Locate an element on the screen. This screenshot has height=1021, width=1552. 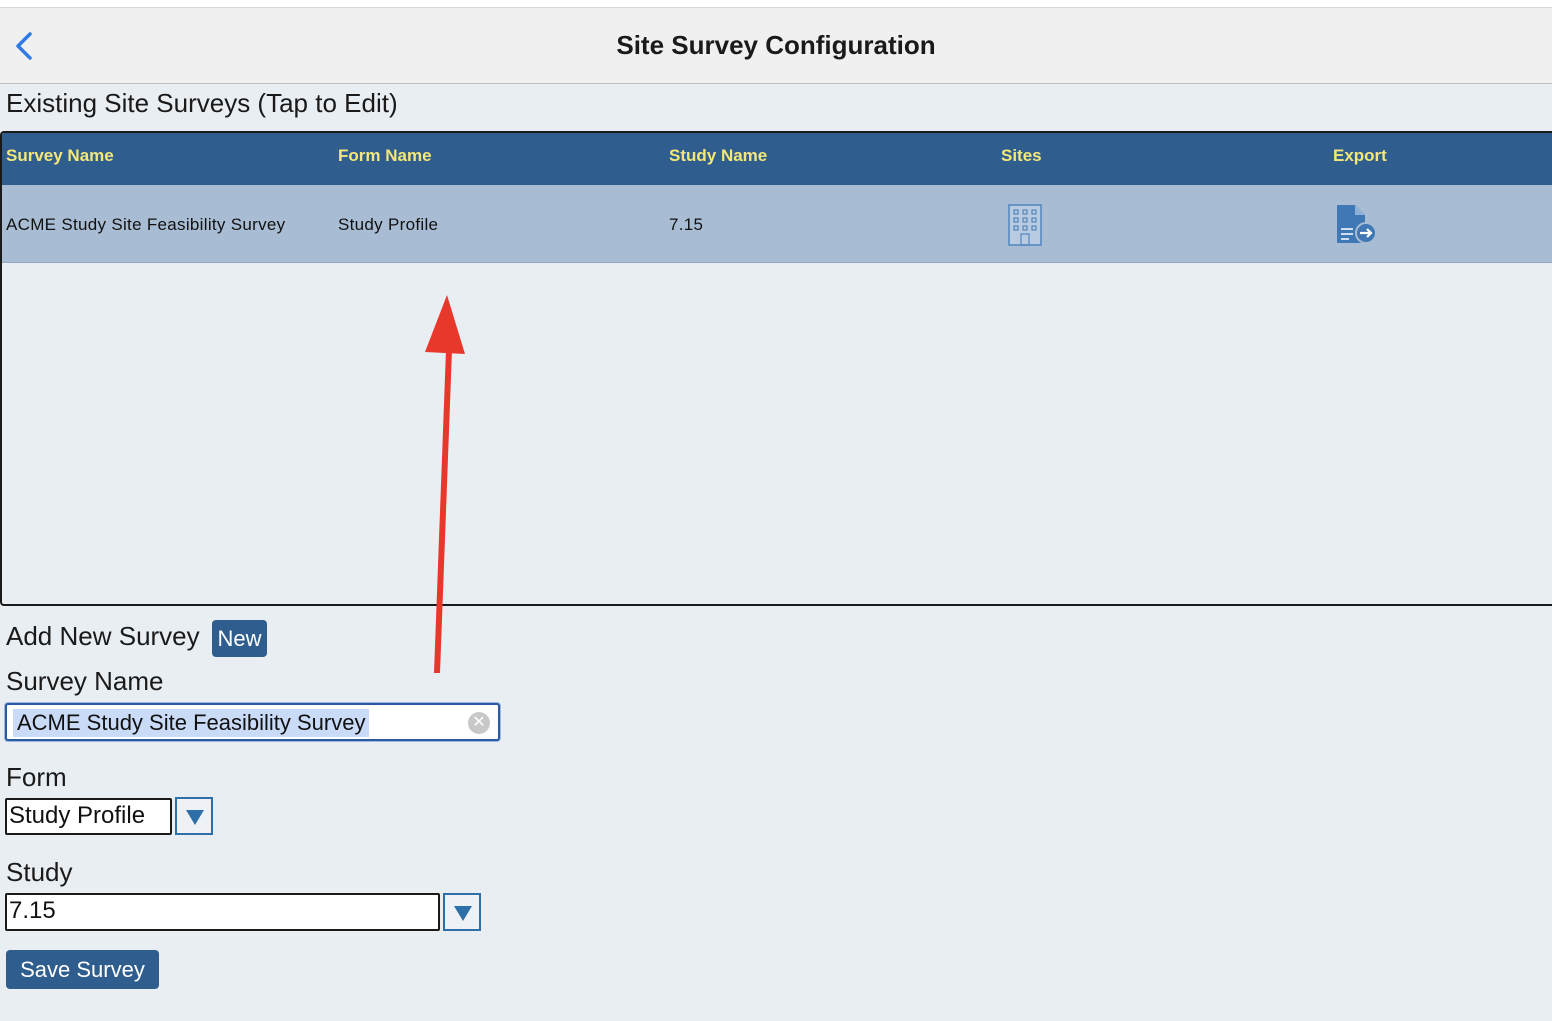
study-select: 7.15 is located at coordinates (222, 912).